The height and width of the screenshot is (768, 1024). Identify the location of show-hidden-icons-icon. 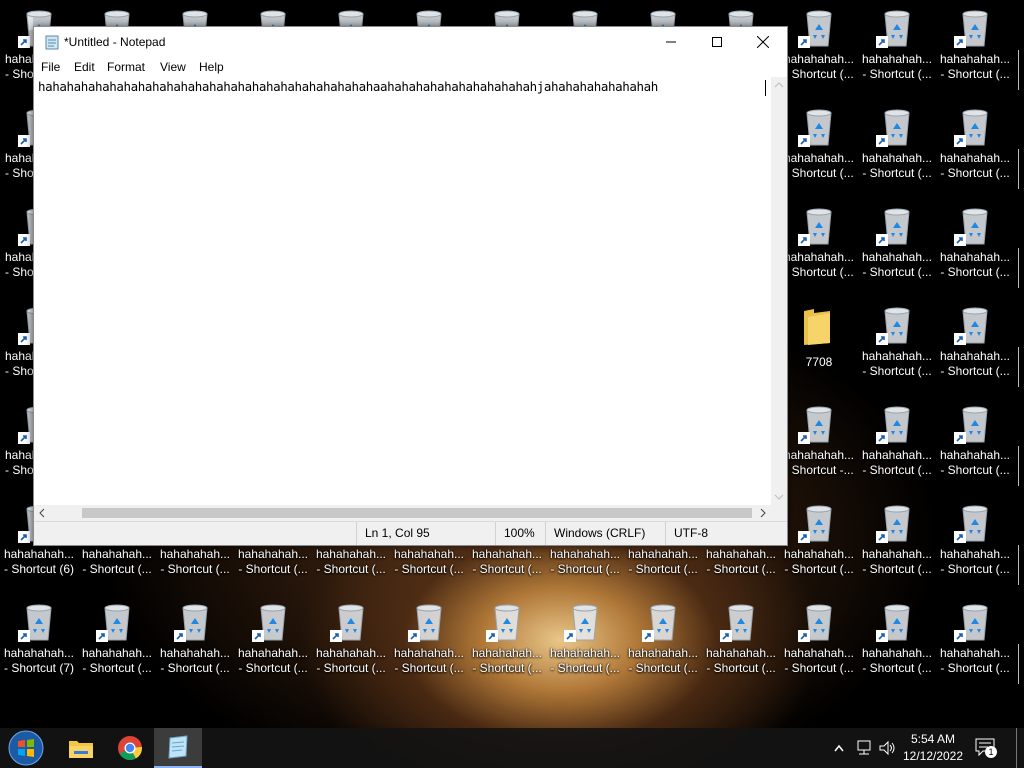
(839, 748).